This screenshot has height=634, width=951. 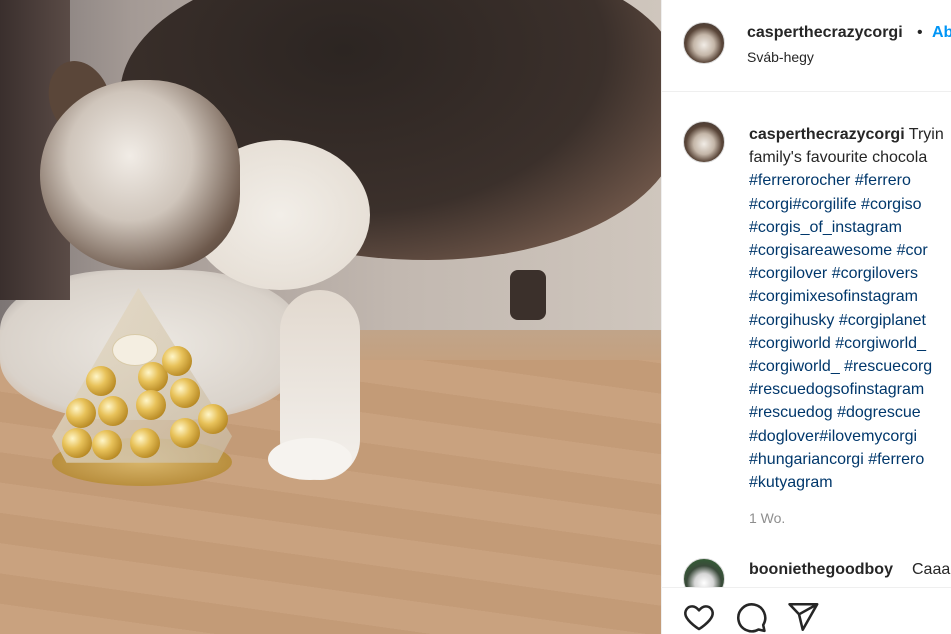 I want to click on post-header: casperthecrazycorgi • Ab Sváb-hegy, so click(x=806, y=46).